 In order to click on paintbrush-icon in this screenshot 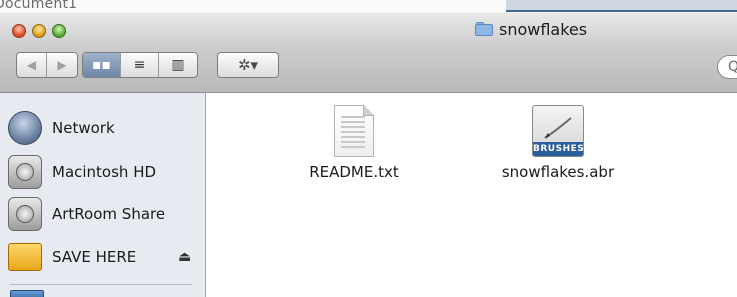, I will do `click(558, 128)`.